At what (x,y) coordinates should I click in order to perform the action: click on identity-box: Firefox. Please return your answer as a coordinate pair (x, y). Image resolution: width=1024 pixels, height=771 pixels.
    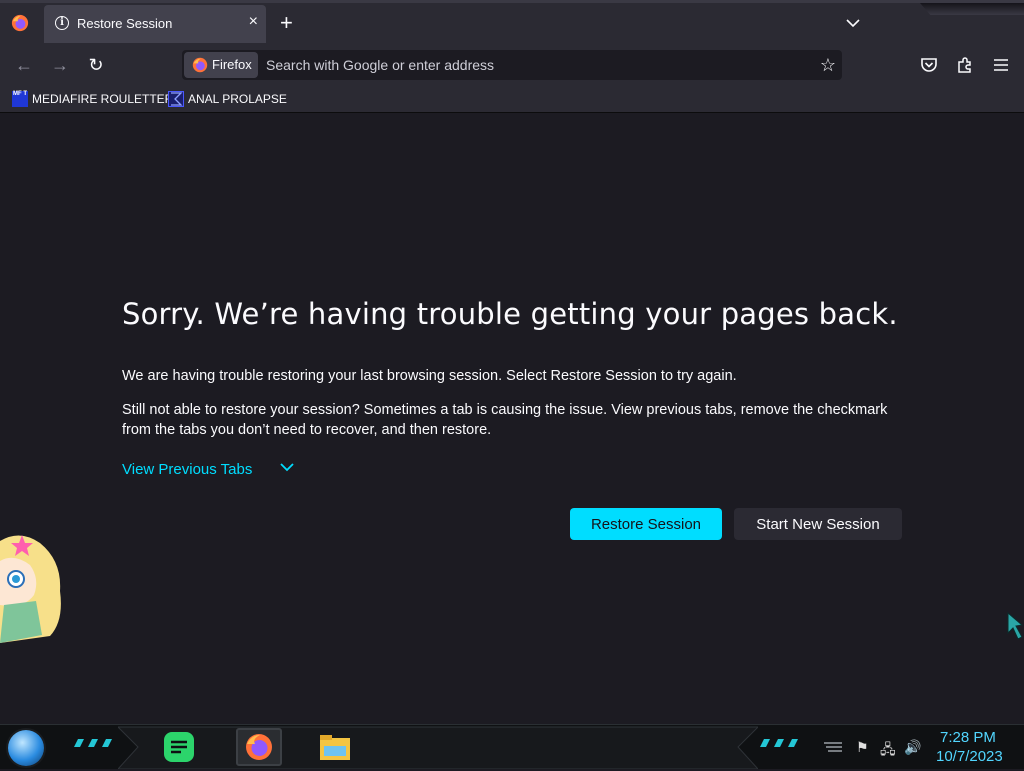
    Looking at the image, I should click on (221, 65).